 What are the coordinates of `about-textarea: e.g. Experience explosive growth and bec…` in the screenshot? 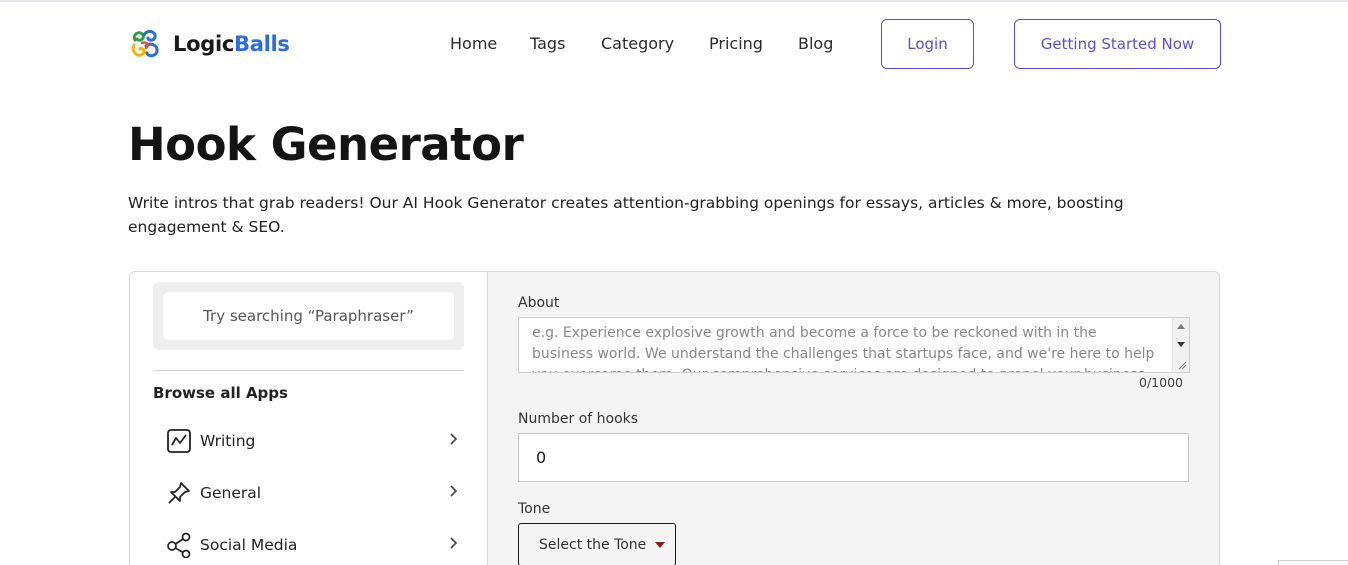 It's located at (854, 345).